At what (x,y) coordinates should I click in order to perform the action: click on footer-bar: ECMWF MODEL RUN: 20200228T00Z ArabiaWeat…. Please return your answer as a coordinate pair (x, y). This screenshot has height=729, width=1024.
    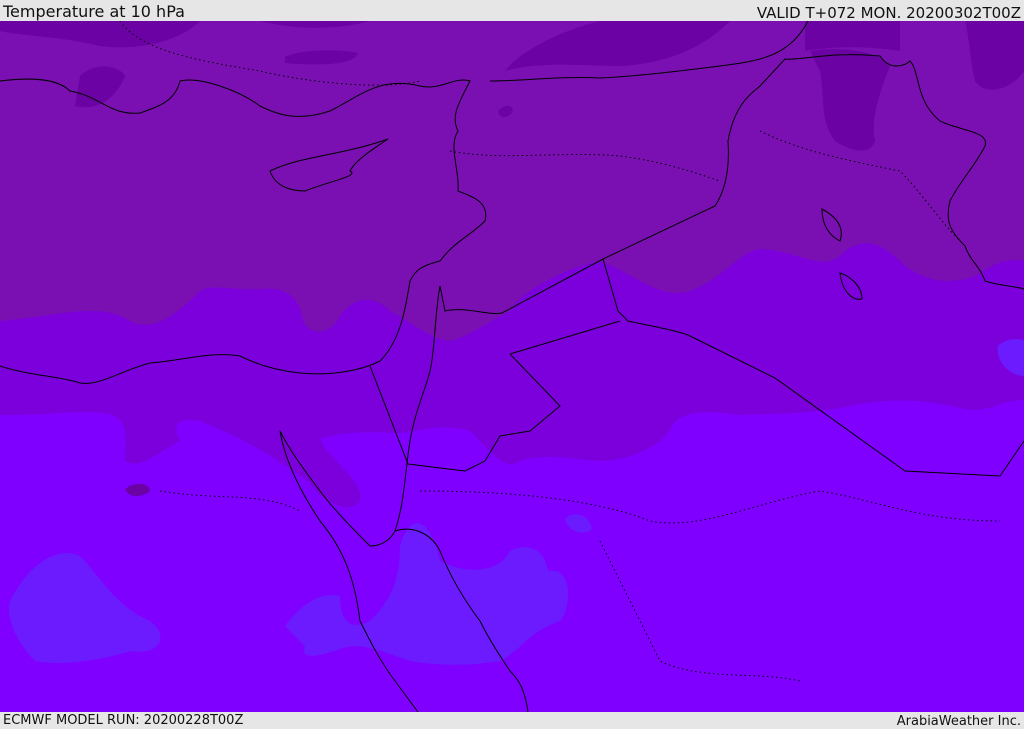
    Looking at the image, I should click on (512, 720).